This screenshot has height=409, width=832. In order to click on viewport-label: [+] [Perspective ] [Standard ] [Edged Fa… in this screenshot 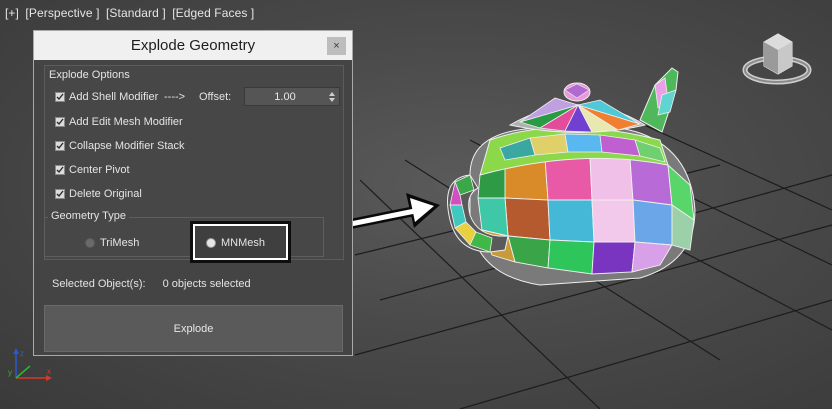, I will do `click(131, 13)`.